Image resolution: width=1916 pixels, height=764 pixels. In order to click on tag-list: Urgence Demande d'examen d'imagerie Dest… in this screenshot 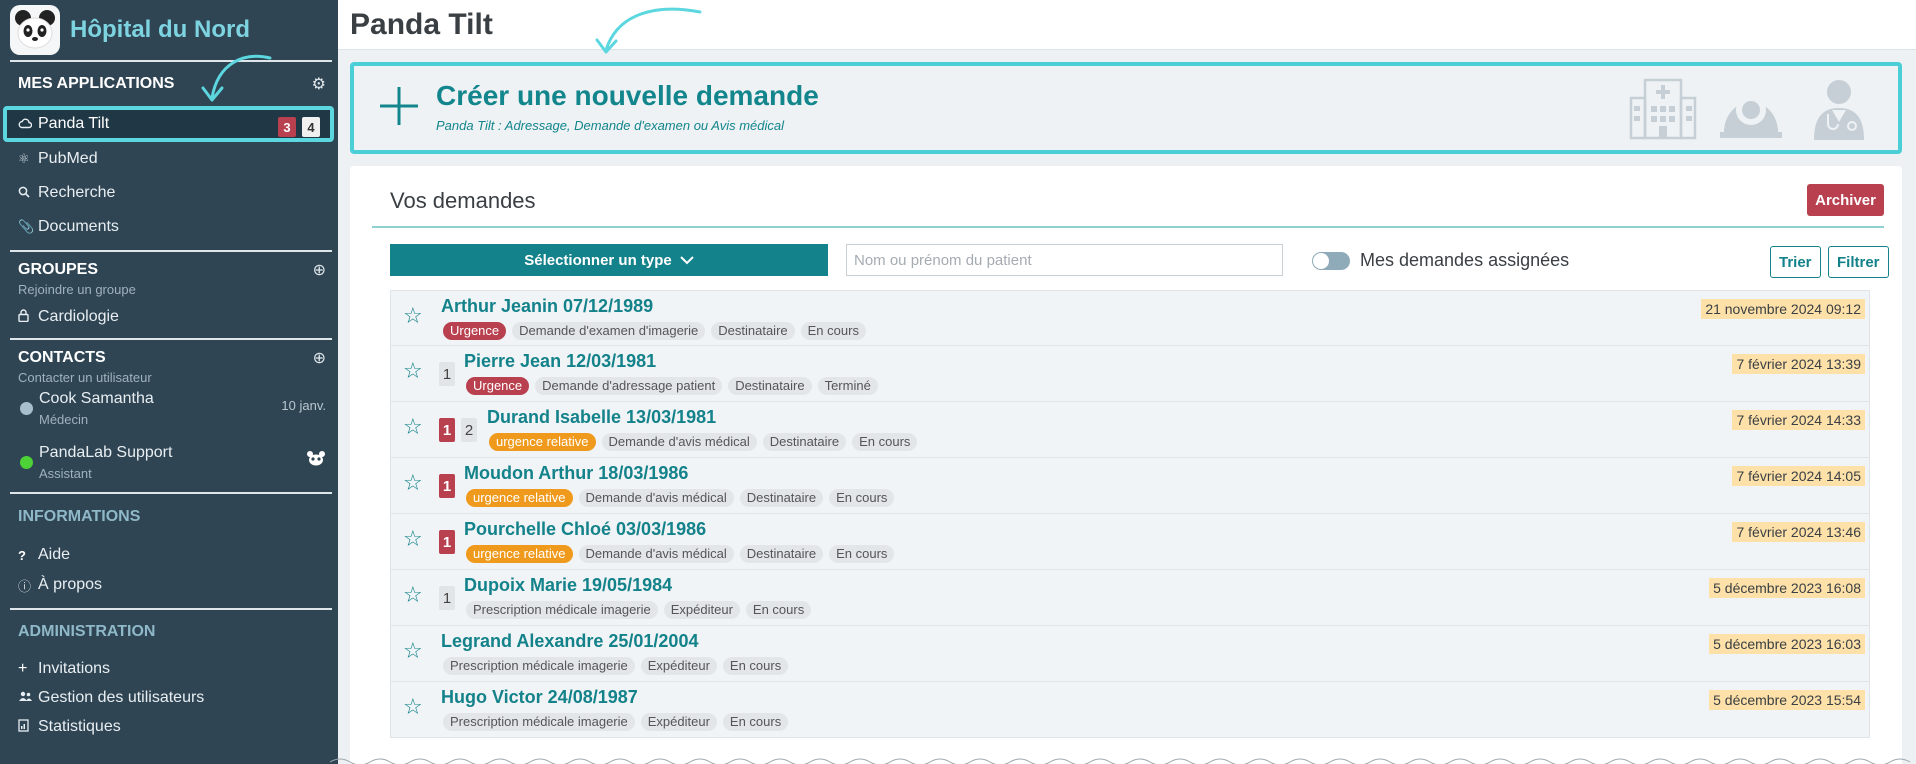, I will do `click(654, 331)`.